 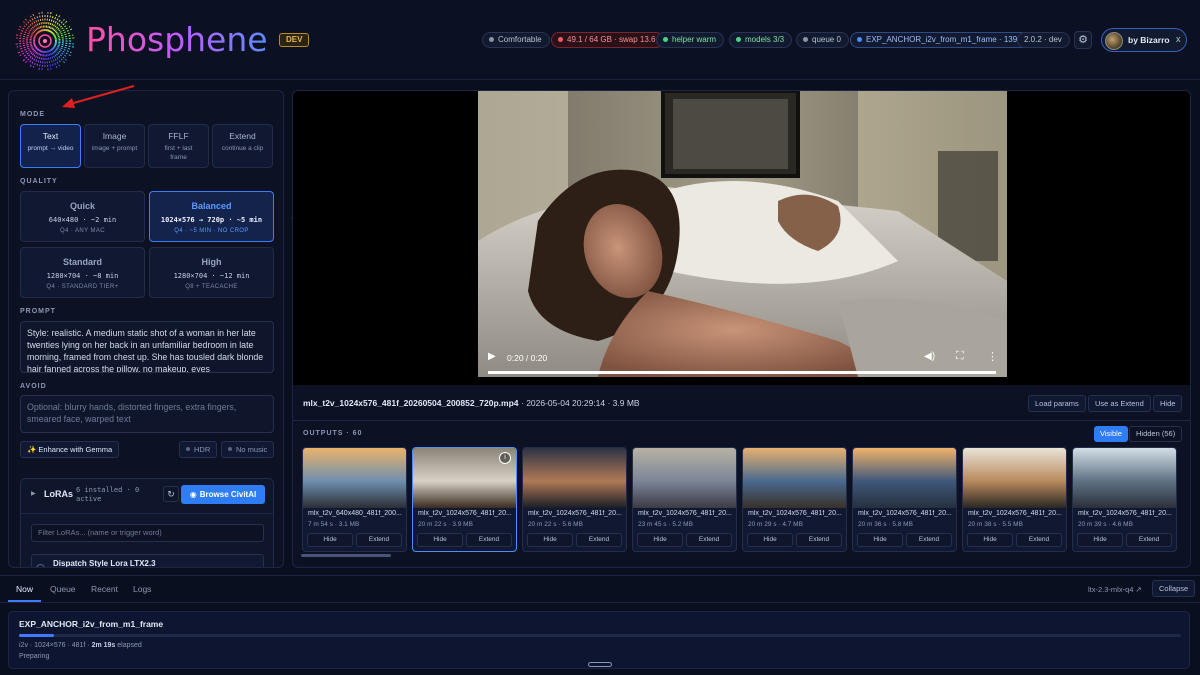 I want to click on mode-image-button: Image image + prompt, so click(x=114, y=146).